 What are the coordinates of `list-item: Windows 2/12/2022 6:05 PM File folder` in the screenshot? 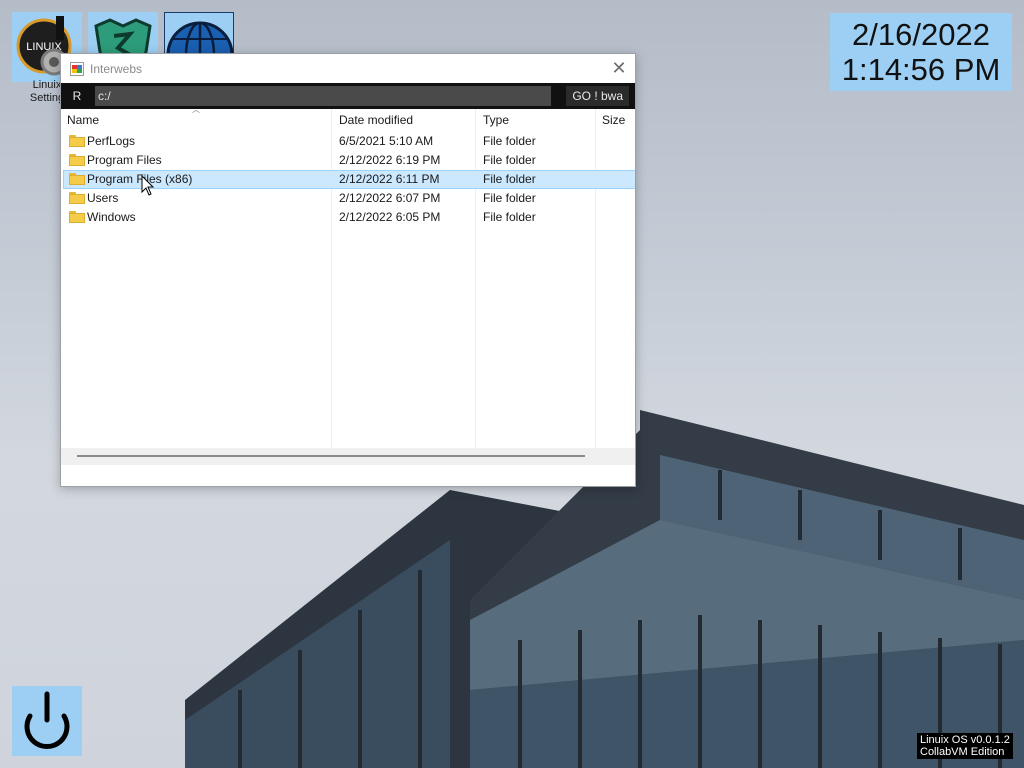 It's located at (349, 217).